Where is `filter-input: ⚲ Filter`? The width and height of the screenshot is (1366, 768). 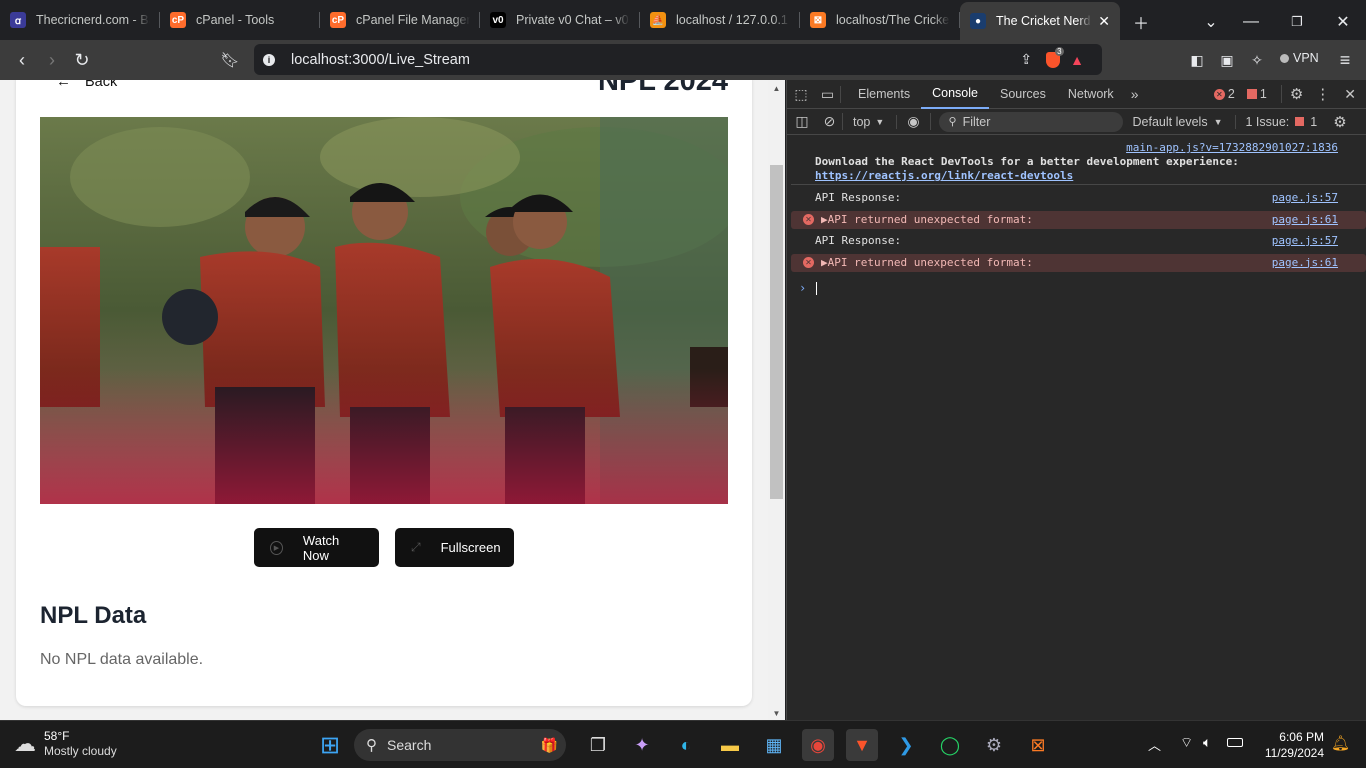
filter-input: ⚲ Filter is located at coordinates (1030, 121).